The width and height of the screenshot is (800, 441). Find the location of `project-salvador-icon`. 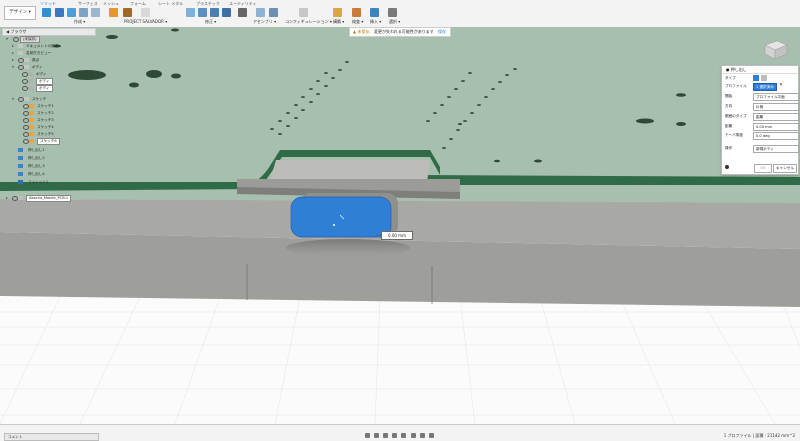

project-salvador-icon is located at coordinates (113, 12).